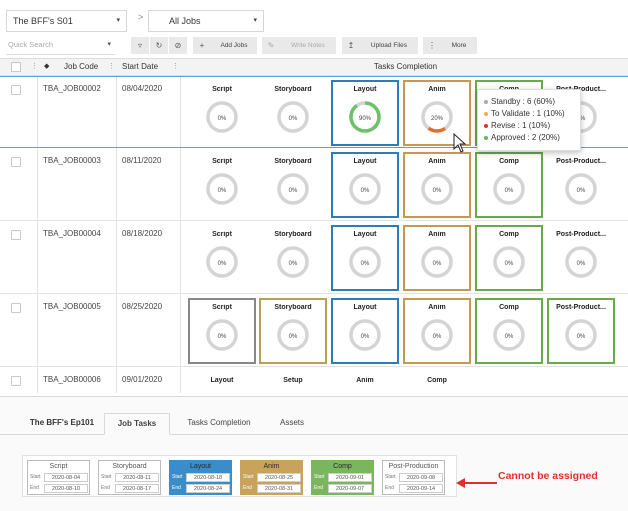 This screenshot has width=628, height=511. I want to click on end-date-field: 2020-09-14, so click(421, 488).